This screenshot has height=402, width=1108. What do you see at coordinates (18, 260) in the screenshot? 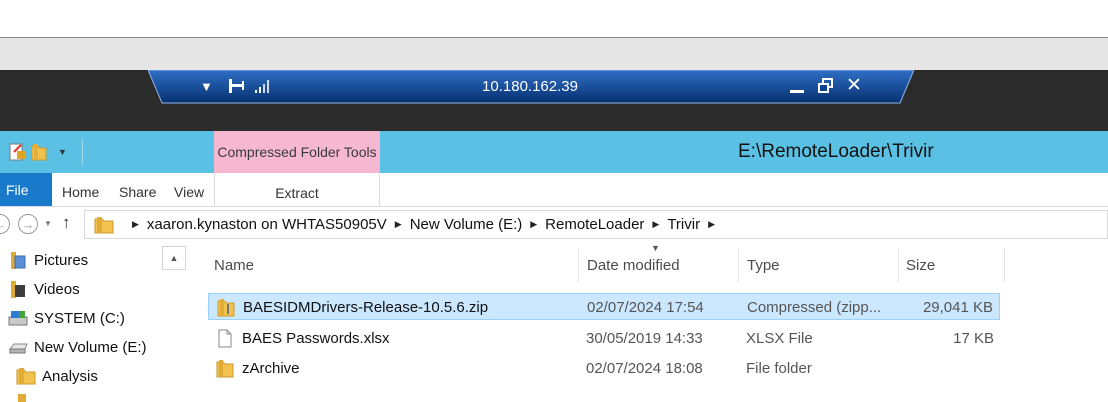
I see `pictures-icon` at bounding box center [18, 260].